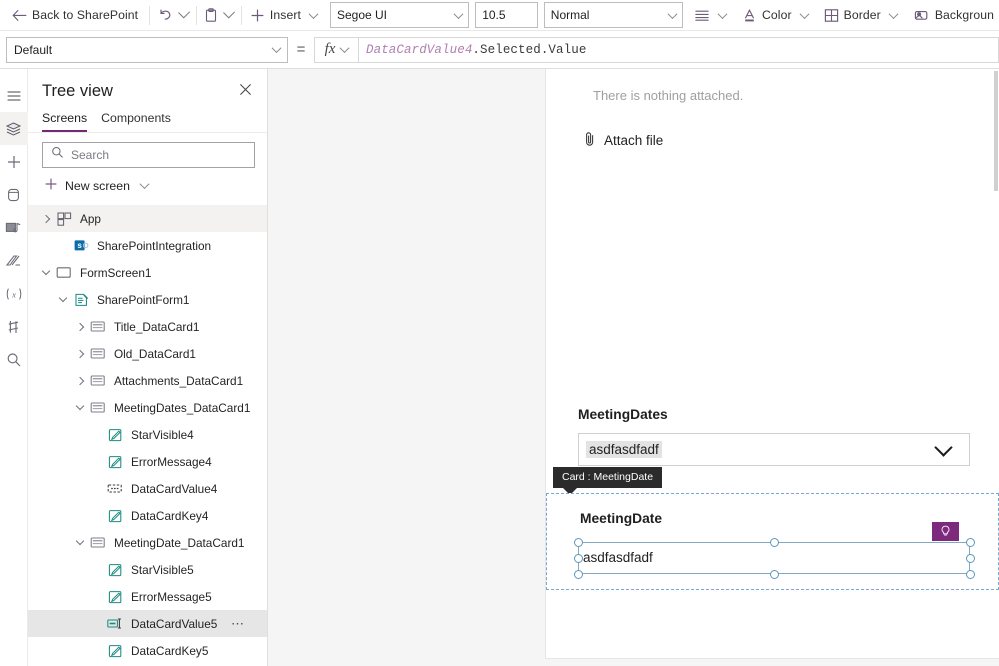 This screenshot has width=999, height=666. I want to click on tree-item-datacardvalue5: DataCardValue5 ⋯, so click(147, 623).